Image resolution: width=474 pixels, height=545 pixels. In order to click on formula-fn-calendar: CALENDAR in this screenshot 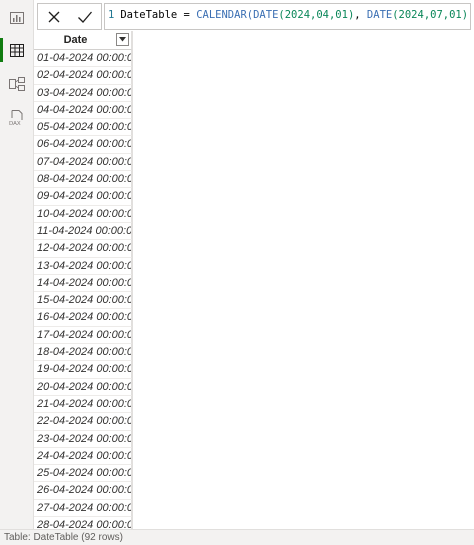, I will do `click(221, 15)`.